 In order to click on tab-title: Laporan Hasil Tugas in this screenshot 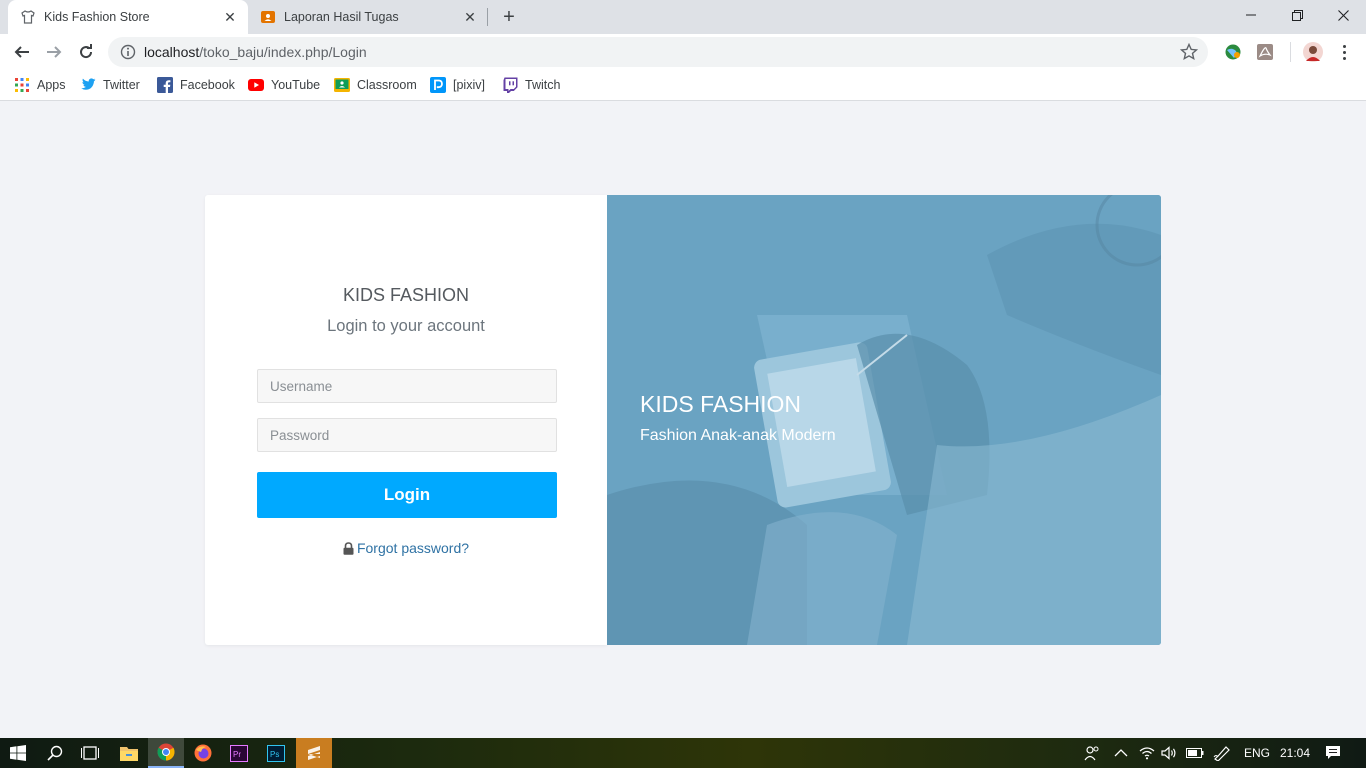, I will do `click(341, 17)`.